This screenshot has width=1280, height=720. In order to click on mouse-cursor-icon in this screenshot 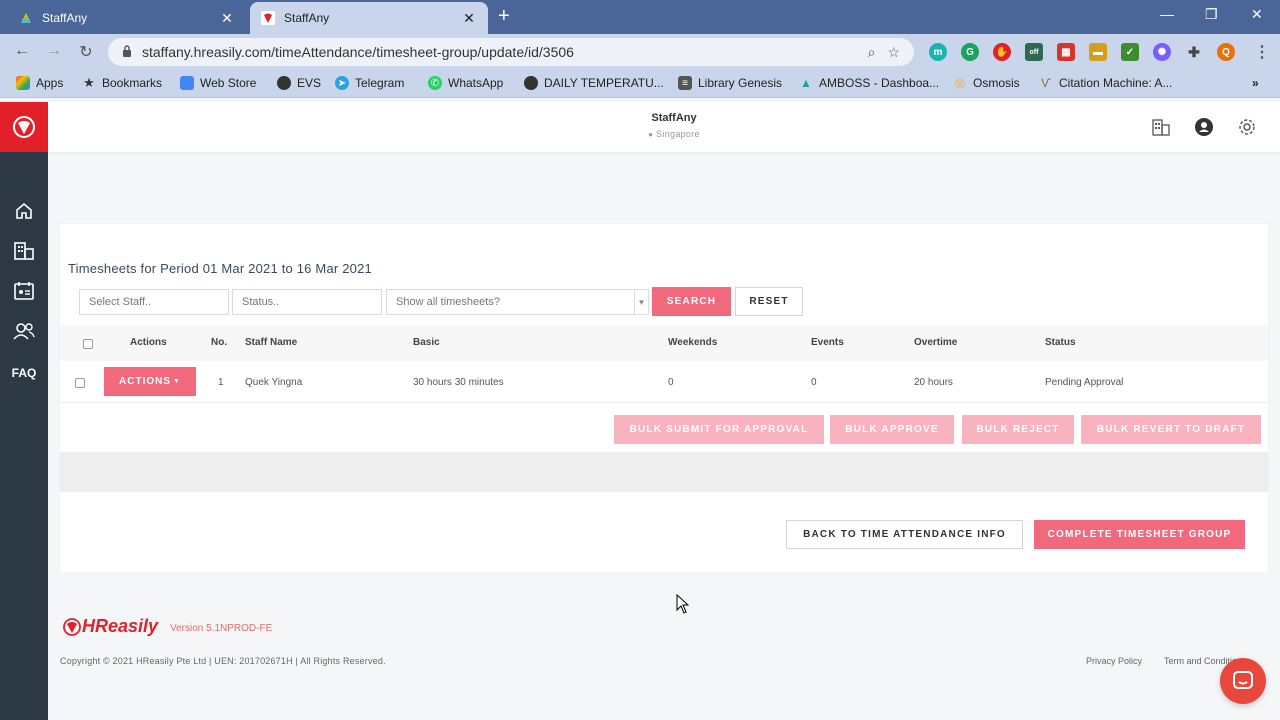, I will do `click(683, 604)`.